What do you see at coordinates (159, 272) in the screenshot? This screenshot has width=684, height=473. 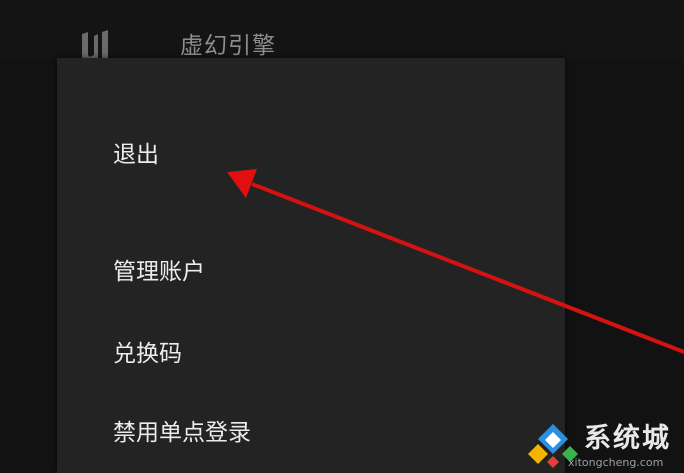 I see `menu-item-manage-account: 管理账户` at bounding box center [159, 272].